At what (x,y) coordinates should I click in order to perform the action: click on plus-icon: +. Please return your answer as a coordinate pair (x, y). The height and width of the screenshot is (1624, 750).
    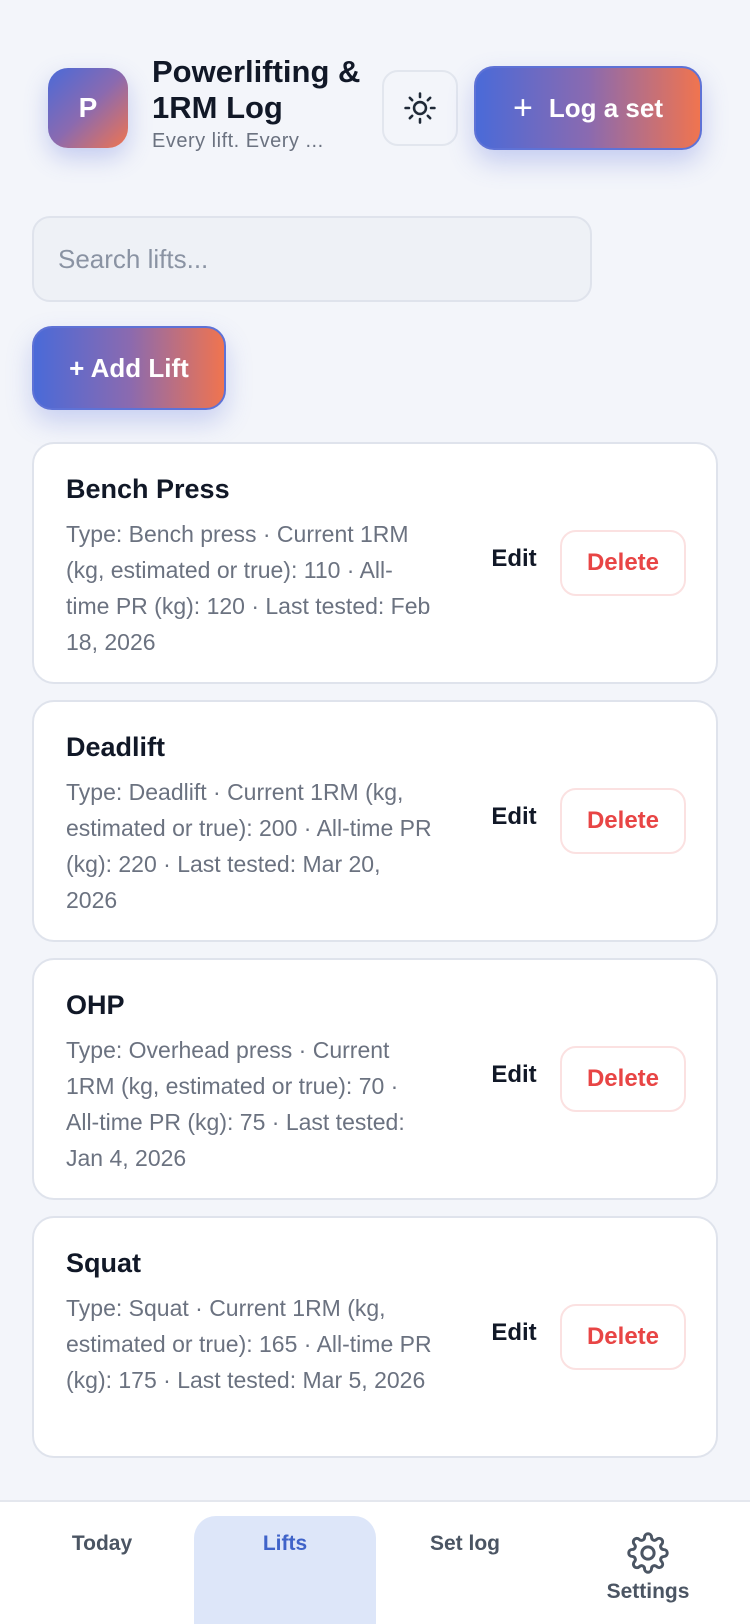
    Looking at the image, I should click on (523, 108).